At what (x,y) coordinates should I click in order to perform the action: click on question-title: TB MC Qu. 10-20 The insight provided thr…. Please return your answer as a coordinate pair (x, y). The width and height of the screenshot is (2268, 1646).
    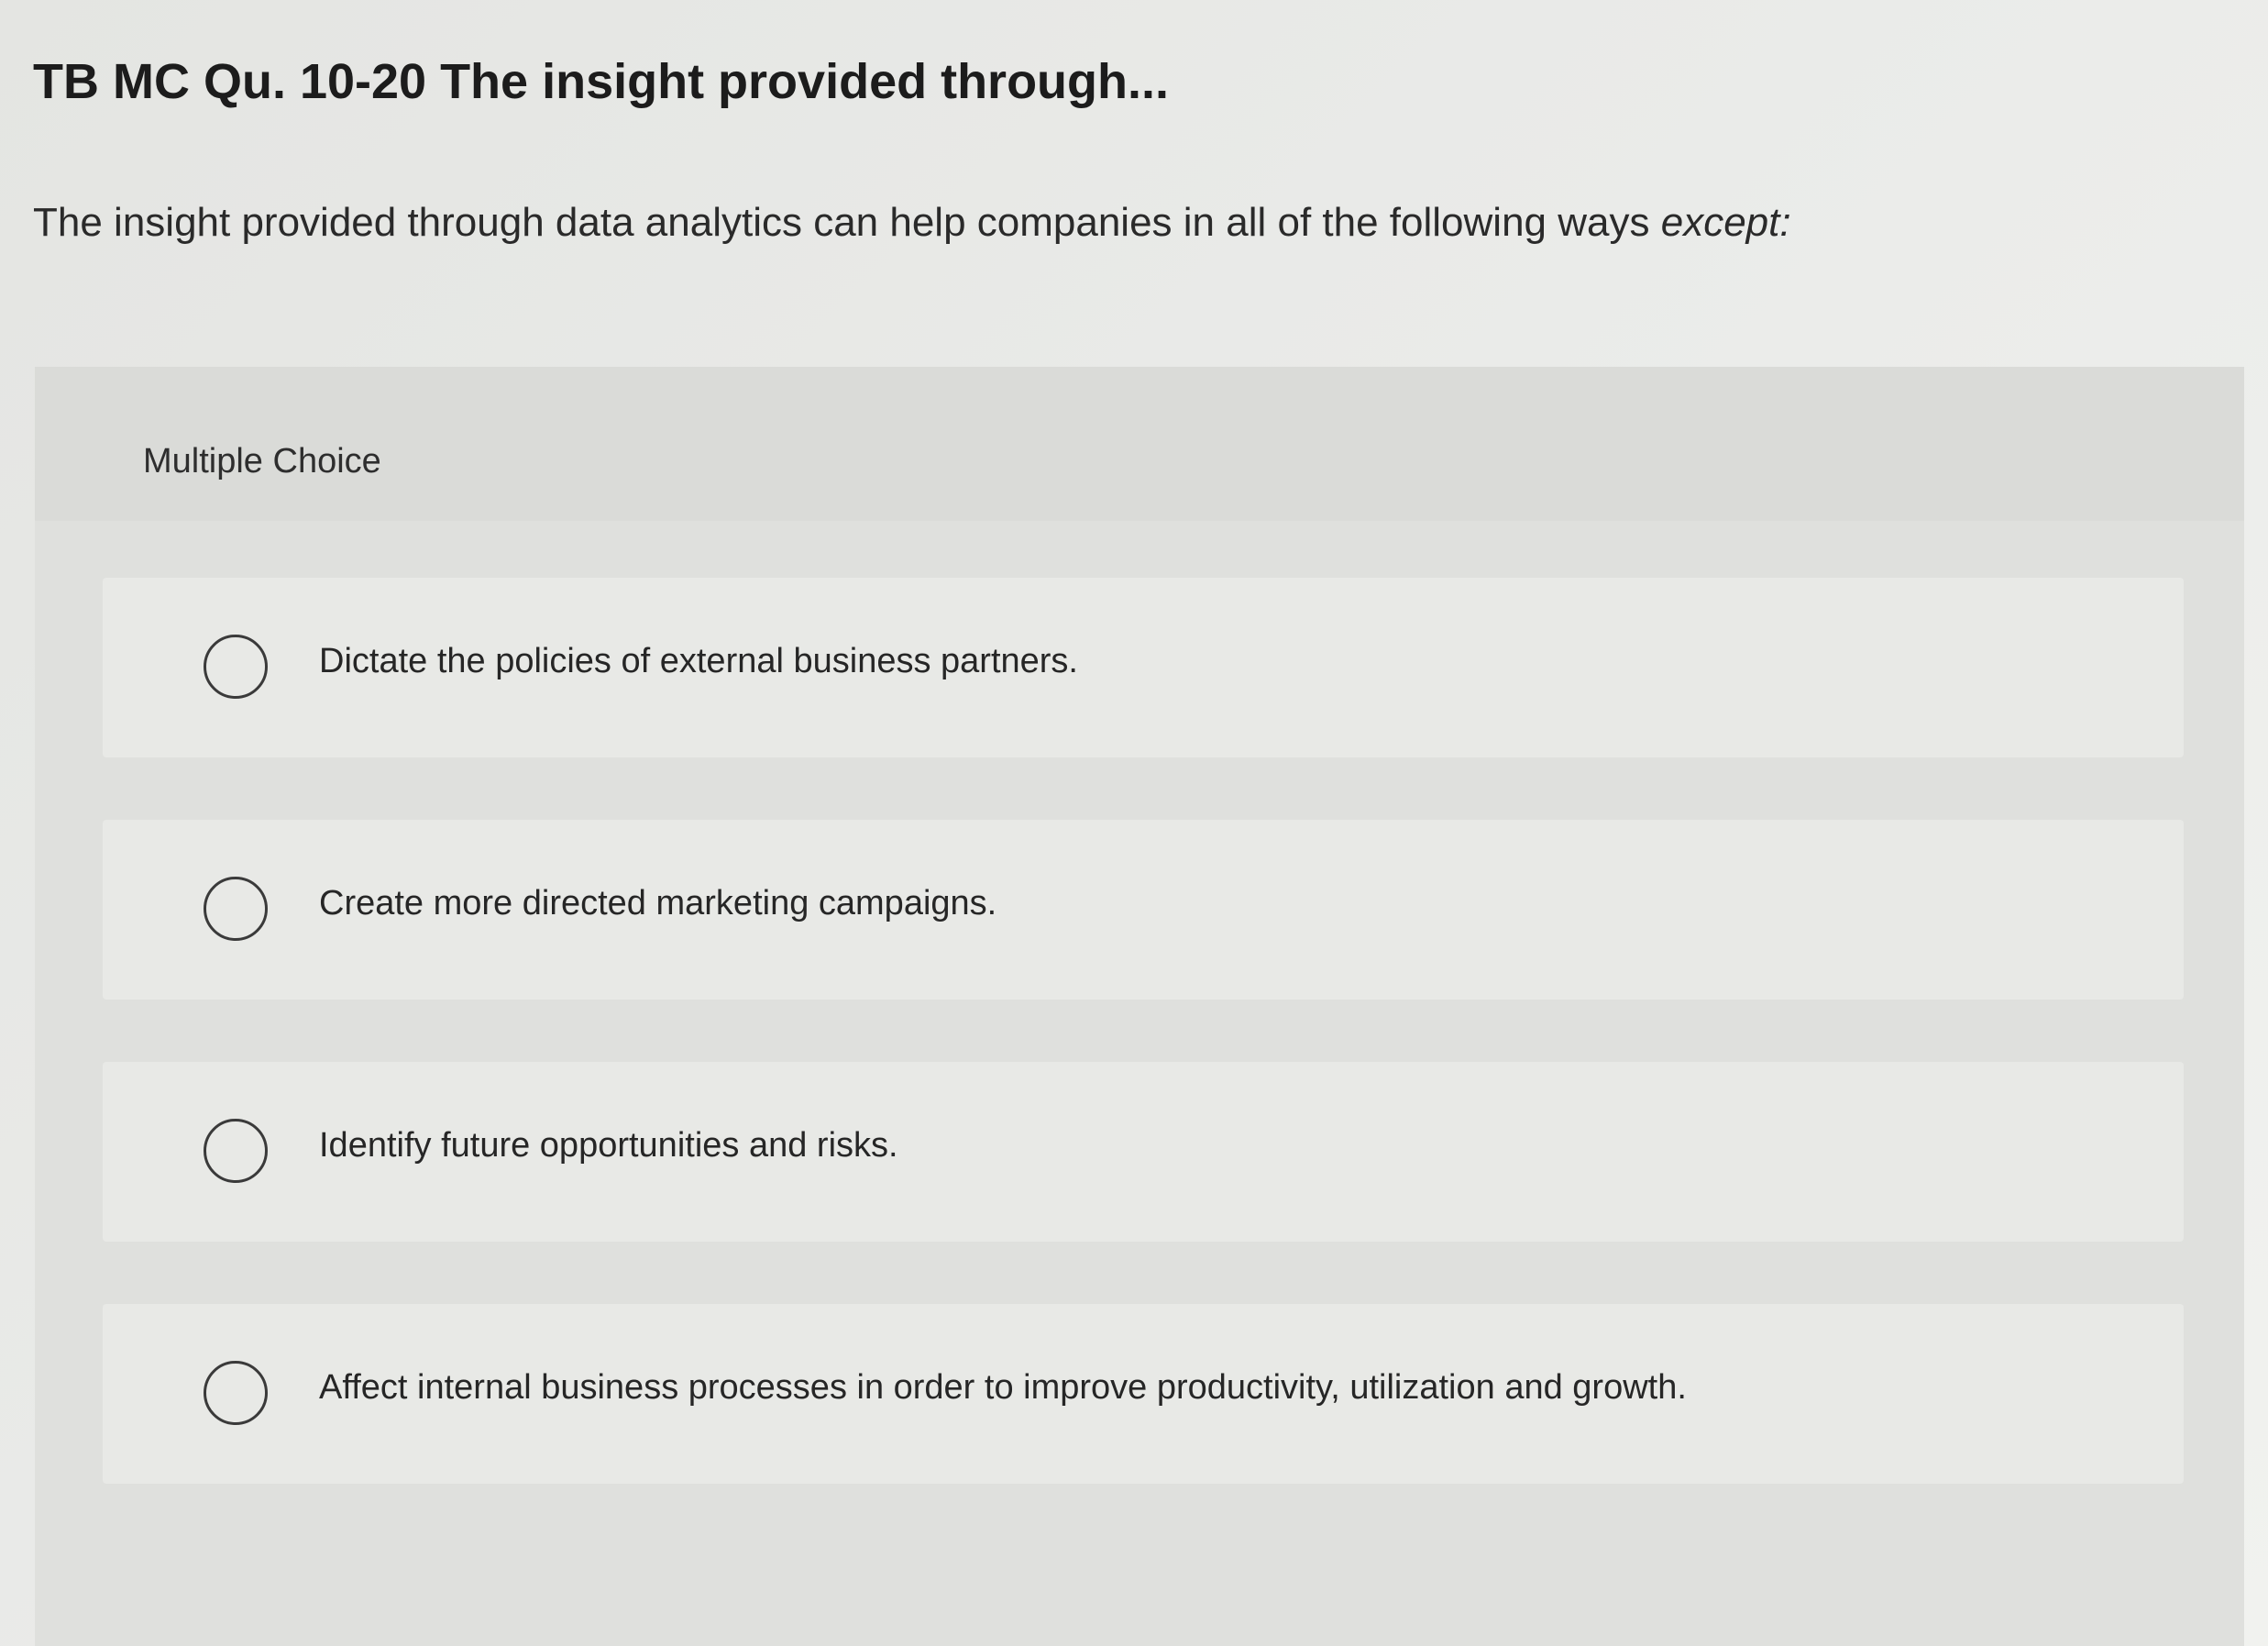
    Looking at the image, I should click on (601, 81).